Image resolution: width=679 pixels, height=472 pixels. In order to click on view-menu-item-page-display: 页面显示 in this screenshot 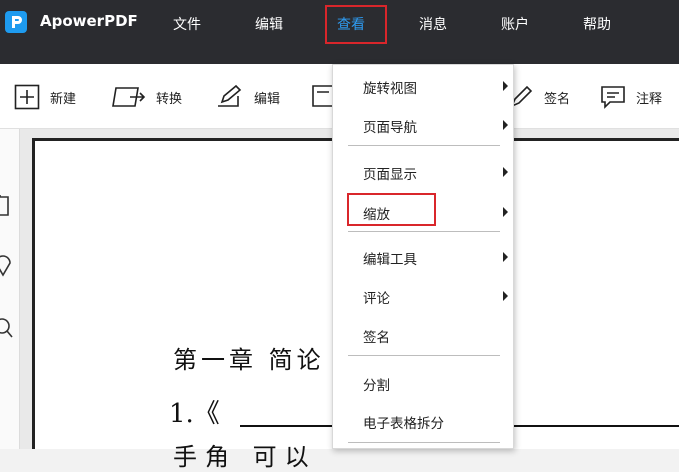, I will do `click(424, 172)`.